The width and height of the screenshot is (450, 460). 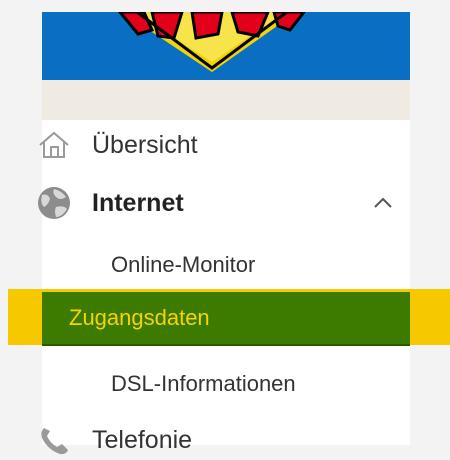 I want to click on sub-item-online-monitor: Online-Monitor, so click(x=226, y=265).